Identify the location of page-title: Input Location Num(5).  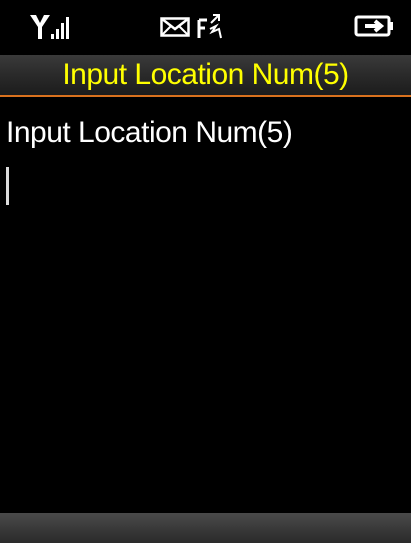
(205, 74).